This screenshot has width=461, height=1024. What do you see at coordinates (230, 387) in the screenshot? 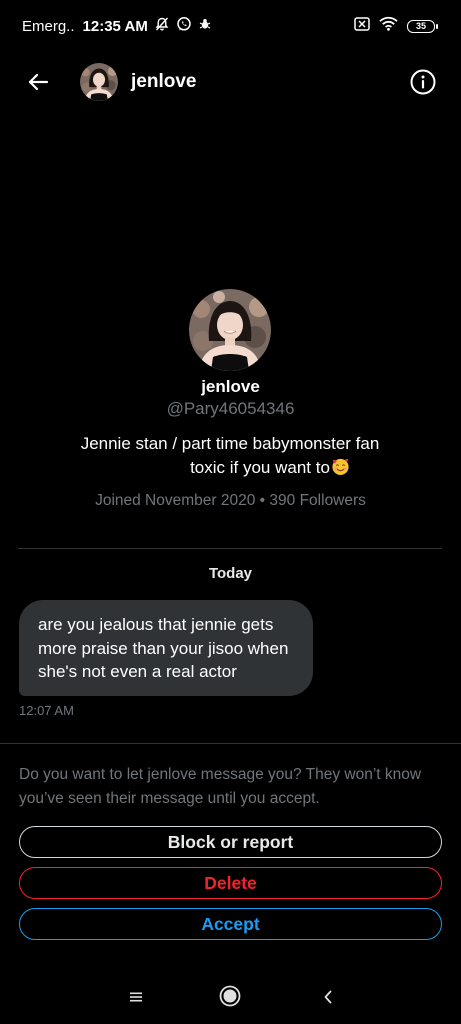
I see `profile-name: jenlove` at bounding box center [230, 387].